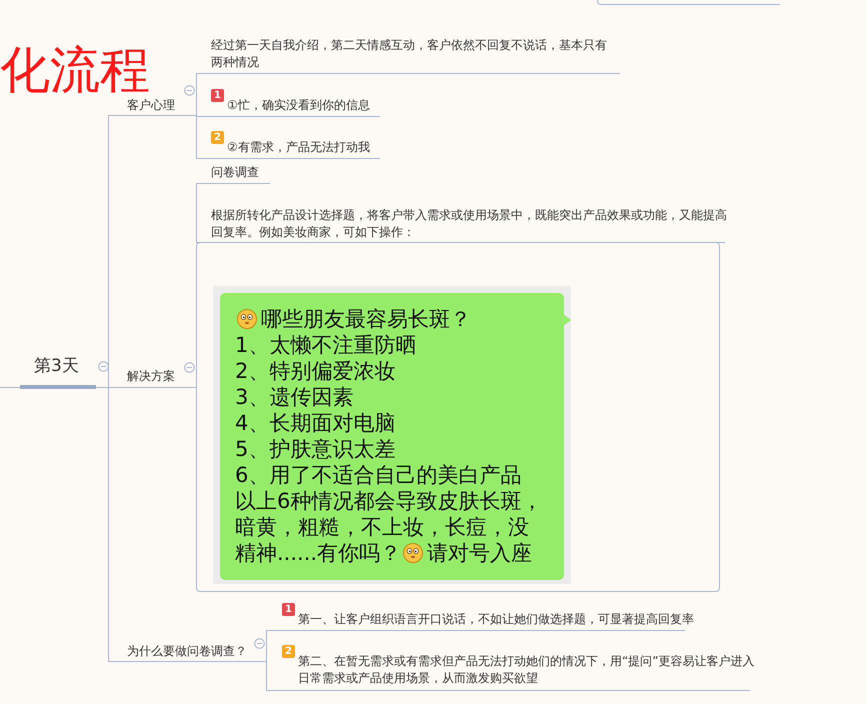 This screenshot has height=704, width=866. Describe the element at coordinates (248, 318) in the screenshot. I see `emoji-face-icon` at that location.